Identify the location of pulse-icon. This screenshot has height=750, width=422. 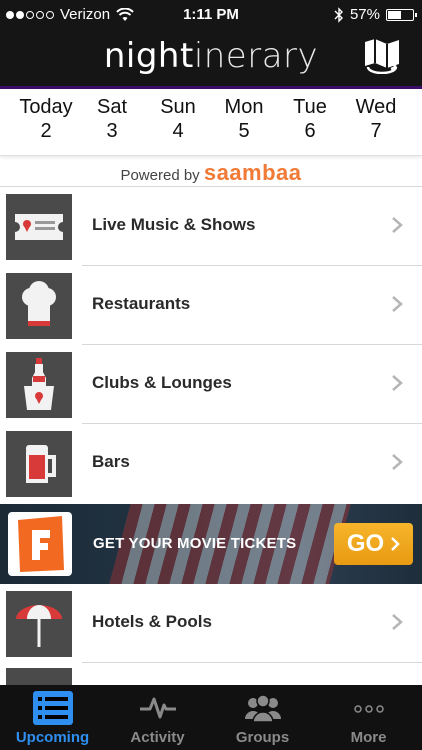
(157, 708).